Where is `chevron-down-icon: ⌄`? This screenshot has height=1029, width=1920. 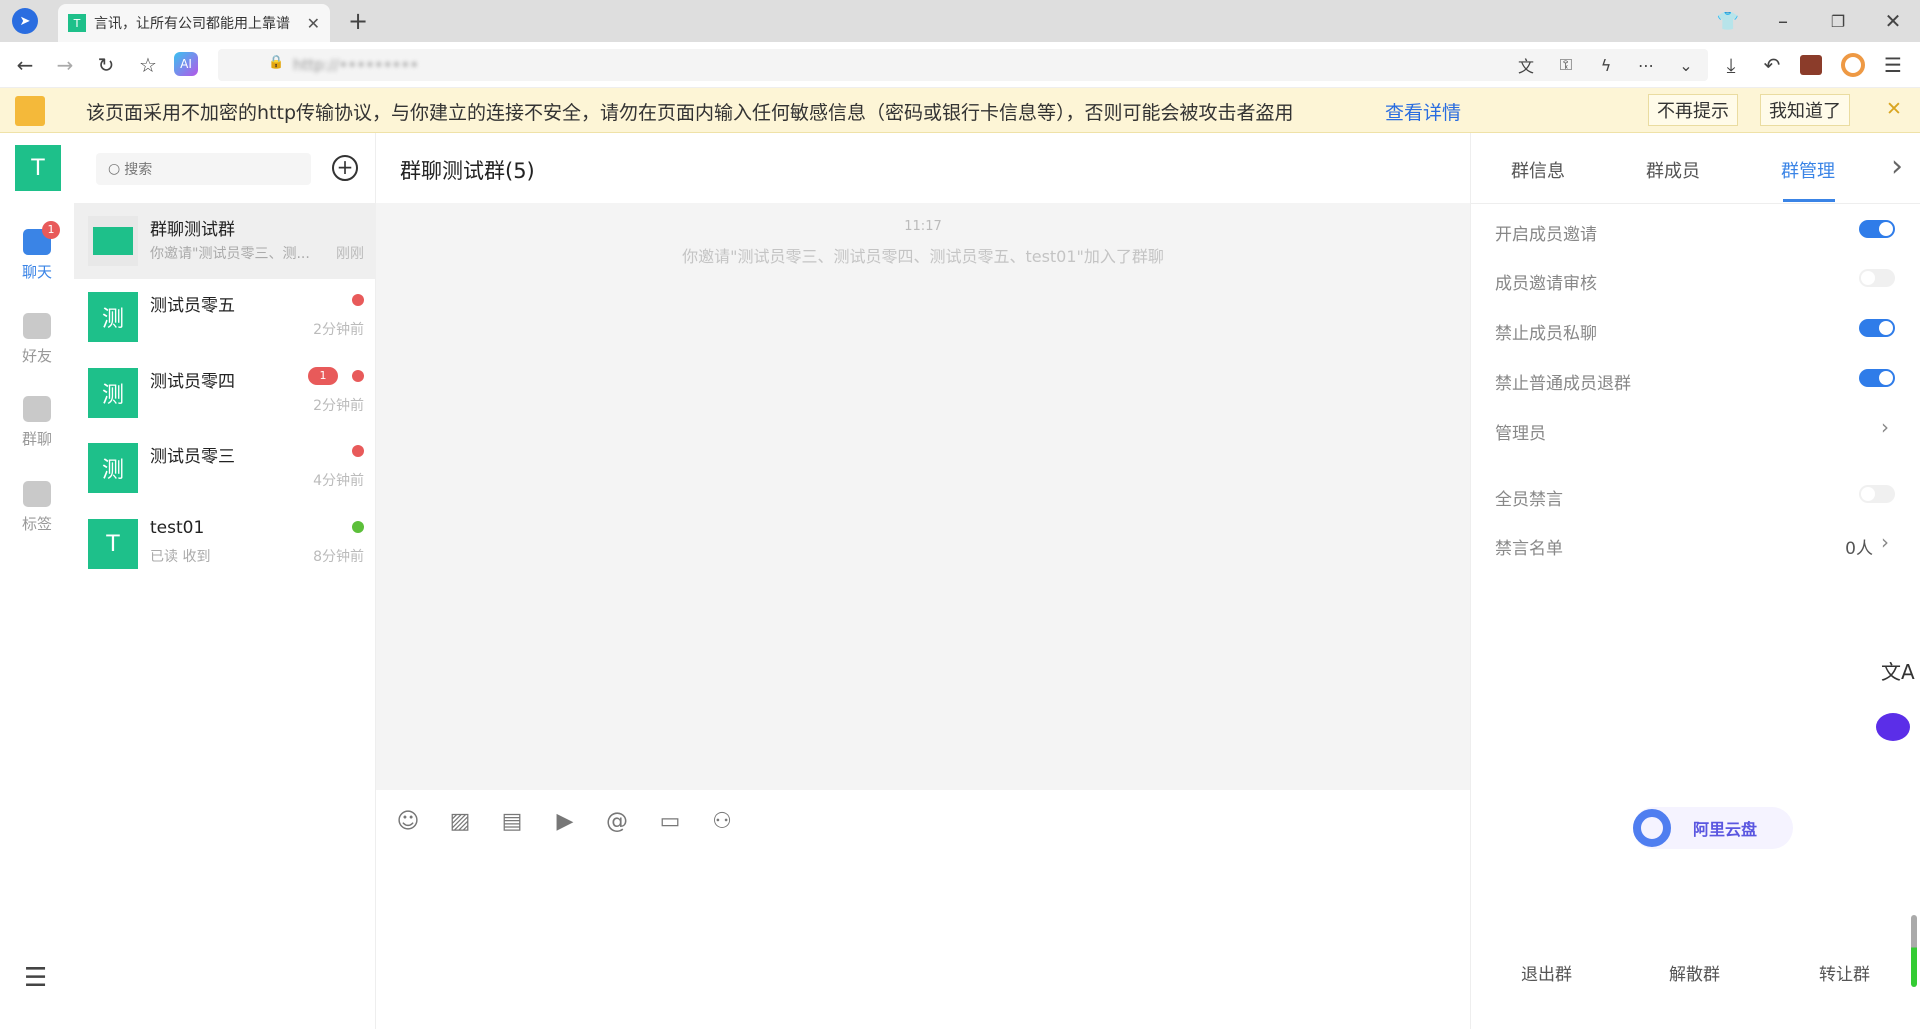
chevron-down-icon: ⌄ is located at coordinates (1686, 65).